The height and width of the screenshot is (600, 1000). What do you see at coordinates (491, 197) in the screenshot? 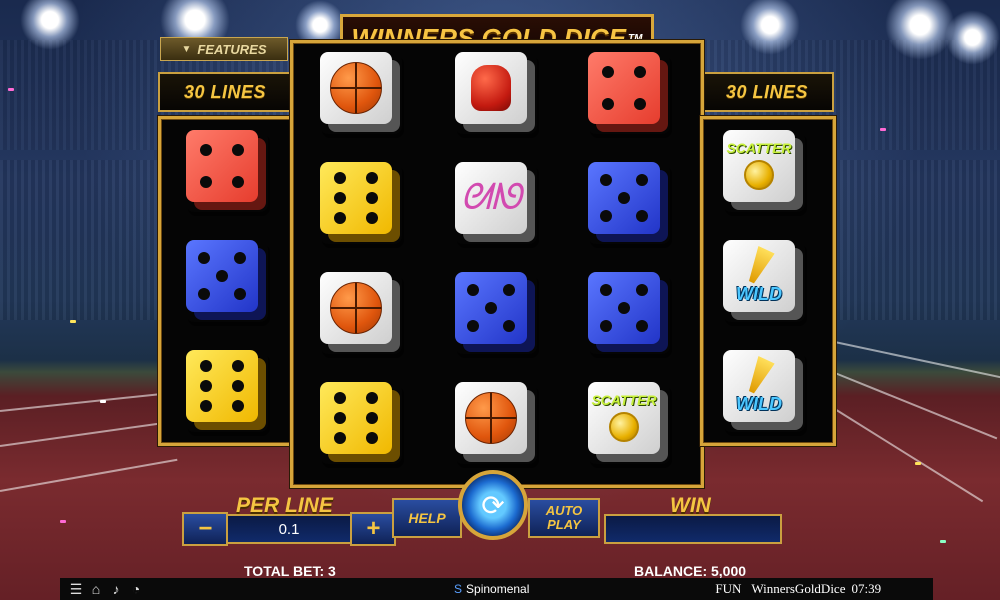
I see `ribbon-icon: ᘛᘚ` at bounding box center [491, 197].